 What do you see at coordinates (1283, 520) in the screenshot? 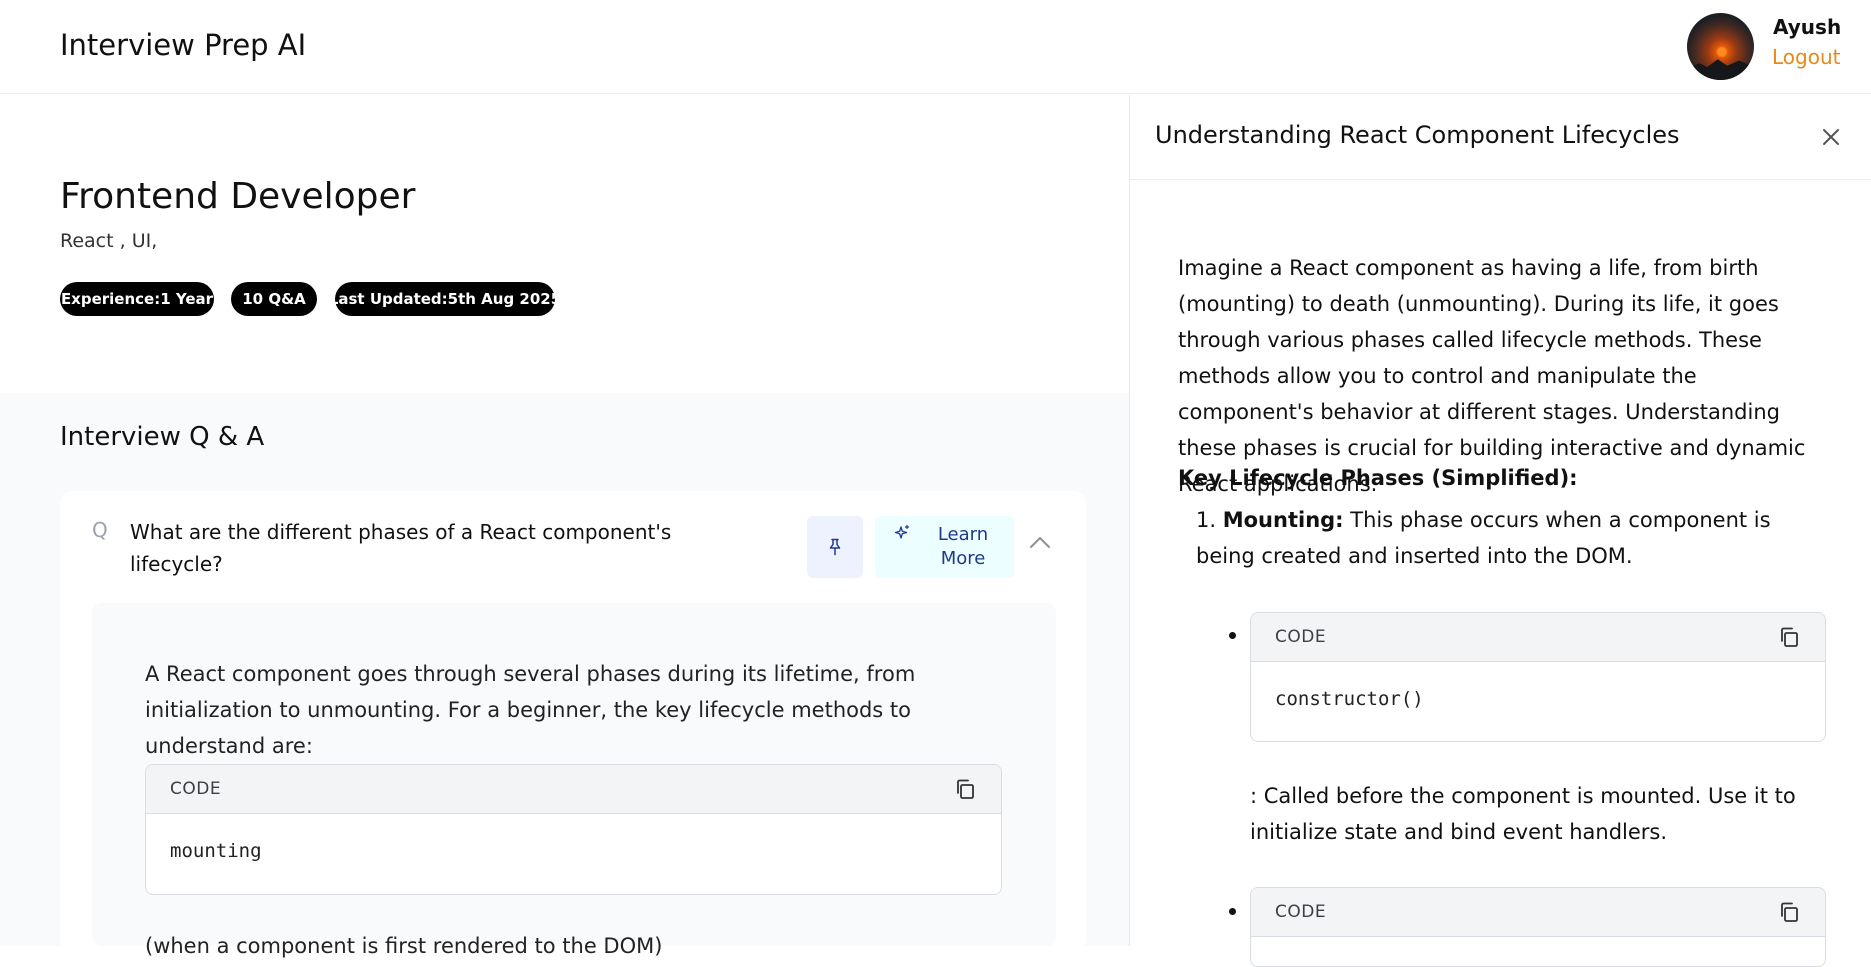
I see `list-term: Mounting:` at bounding box center [1283, 520].